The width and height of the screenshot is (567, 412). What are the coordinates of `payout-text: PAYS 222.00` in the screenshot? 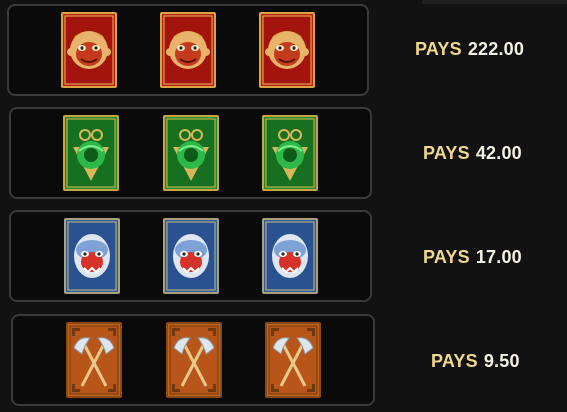 It's located at (469, 49).